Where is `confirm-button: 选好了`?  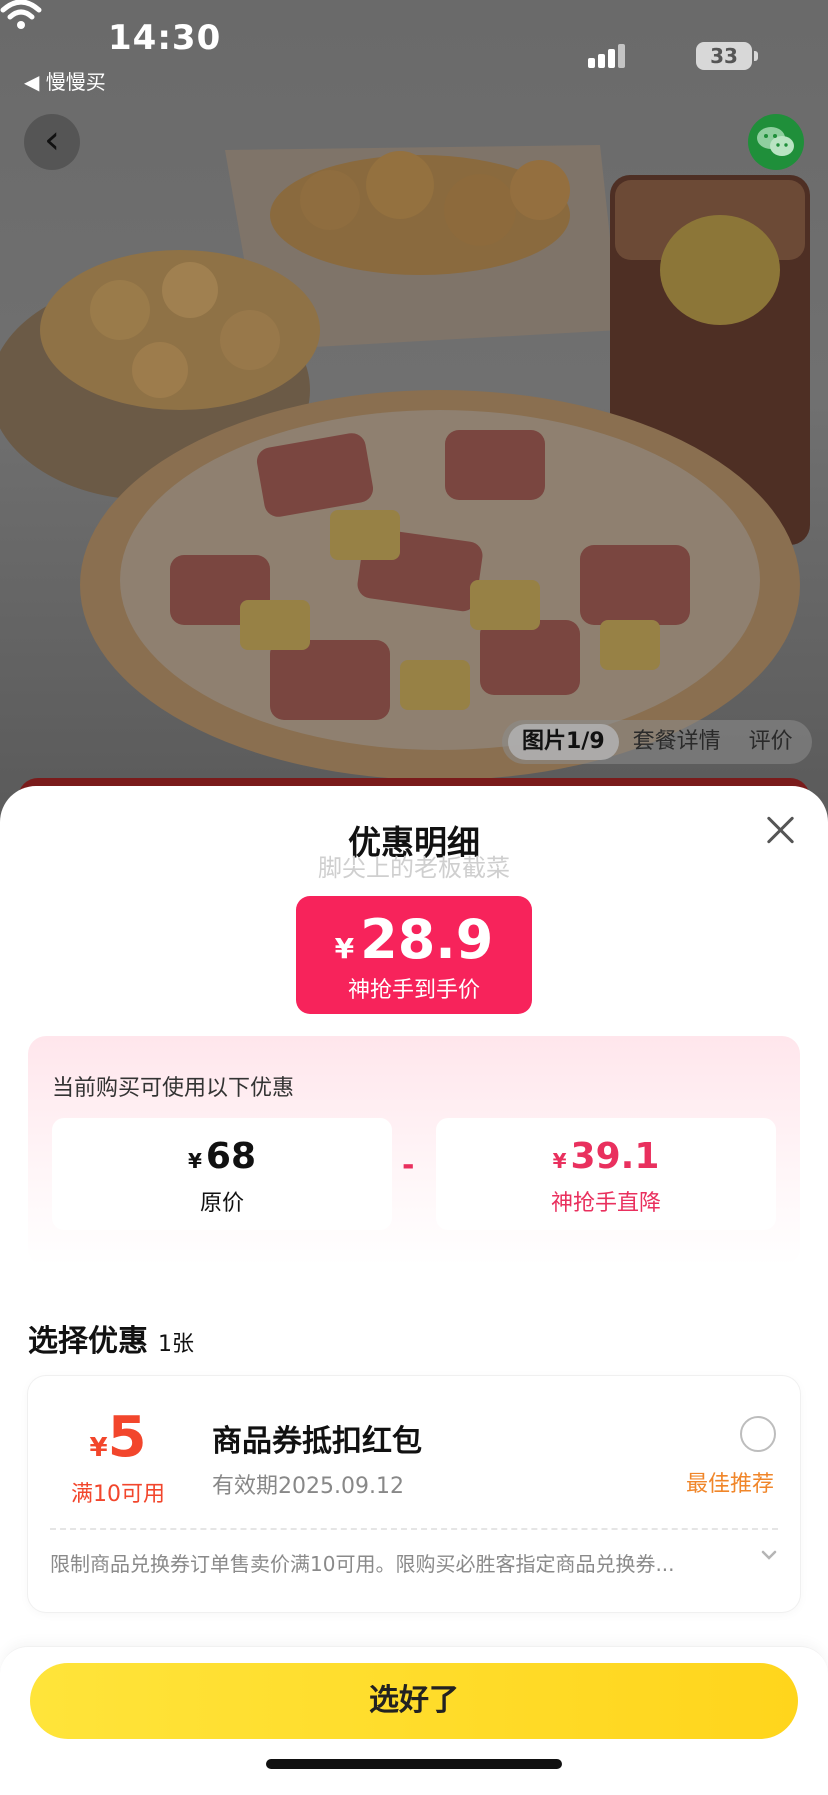 confirm-button: 选好了 is located at coordinates (414, 1701).